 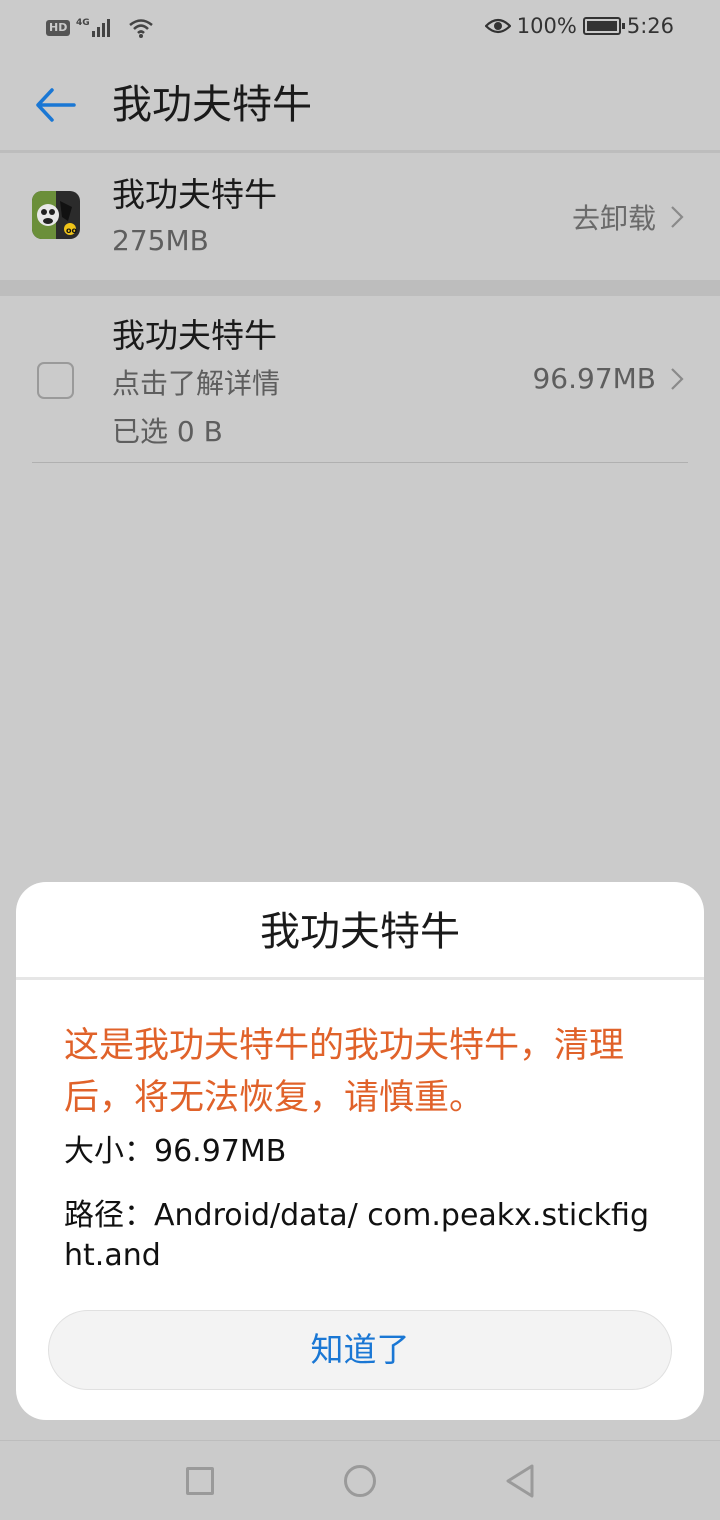 I want to click on status-right: 100% 5:26, so click(x=579, y=26).